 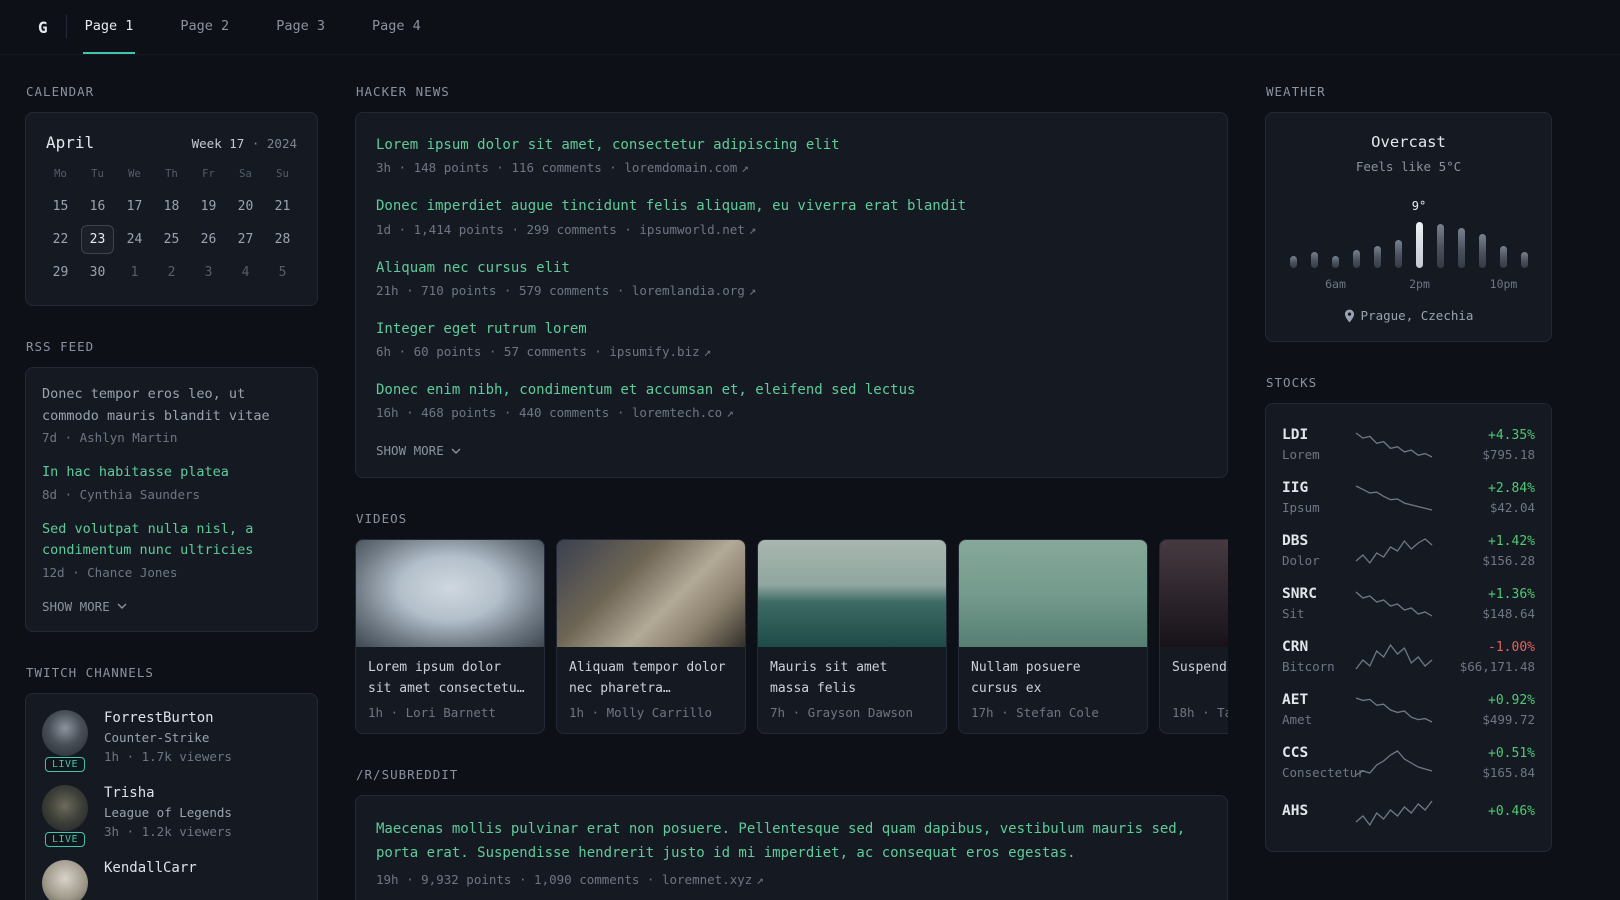 I want to click on tab-page-3: Page 3, so click(x=300, y=27).